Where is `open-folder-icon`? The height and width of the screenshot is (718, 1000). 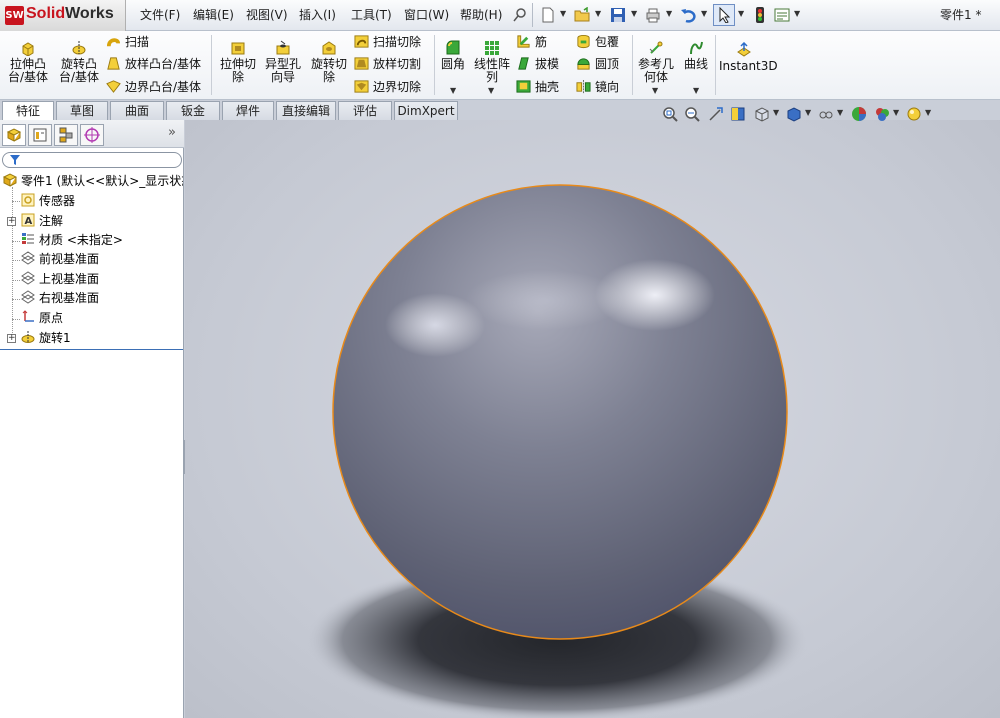
open-folder-icon is located at coordinates (582, 15).